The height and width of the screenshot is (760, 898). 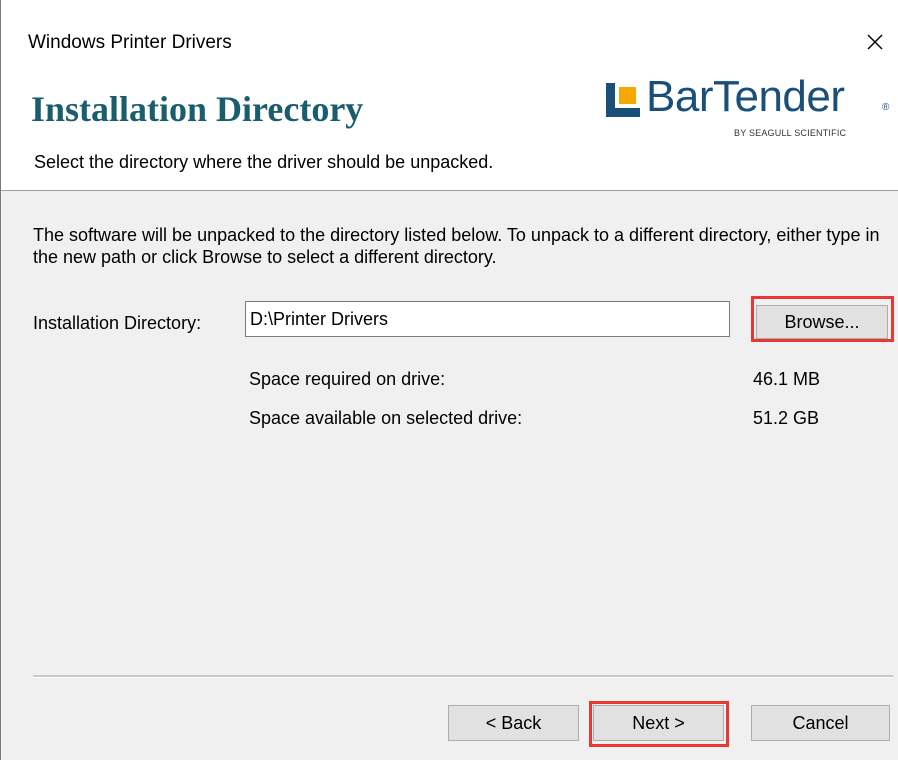 What do you see at coordinates (463, 676) in the screenshot?
I see `footer-divider` at bounding box center [463, 676].